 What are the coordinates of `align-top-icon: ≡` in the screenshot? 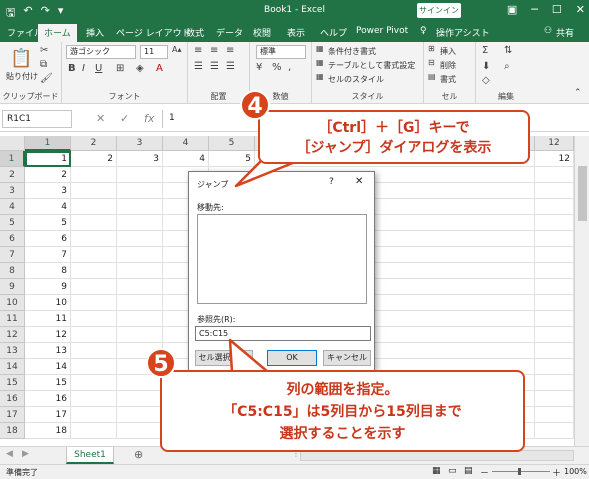 It's located at (198, 50).